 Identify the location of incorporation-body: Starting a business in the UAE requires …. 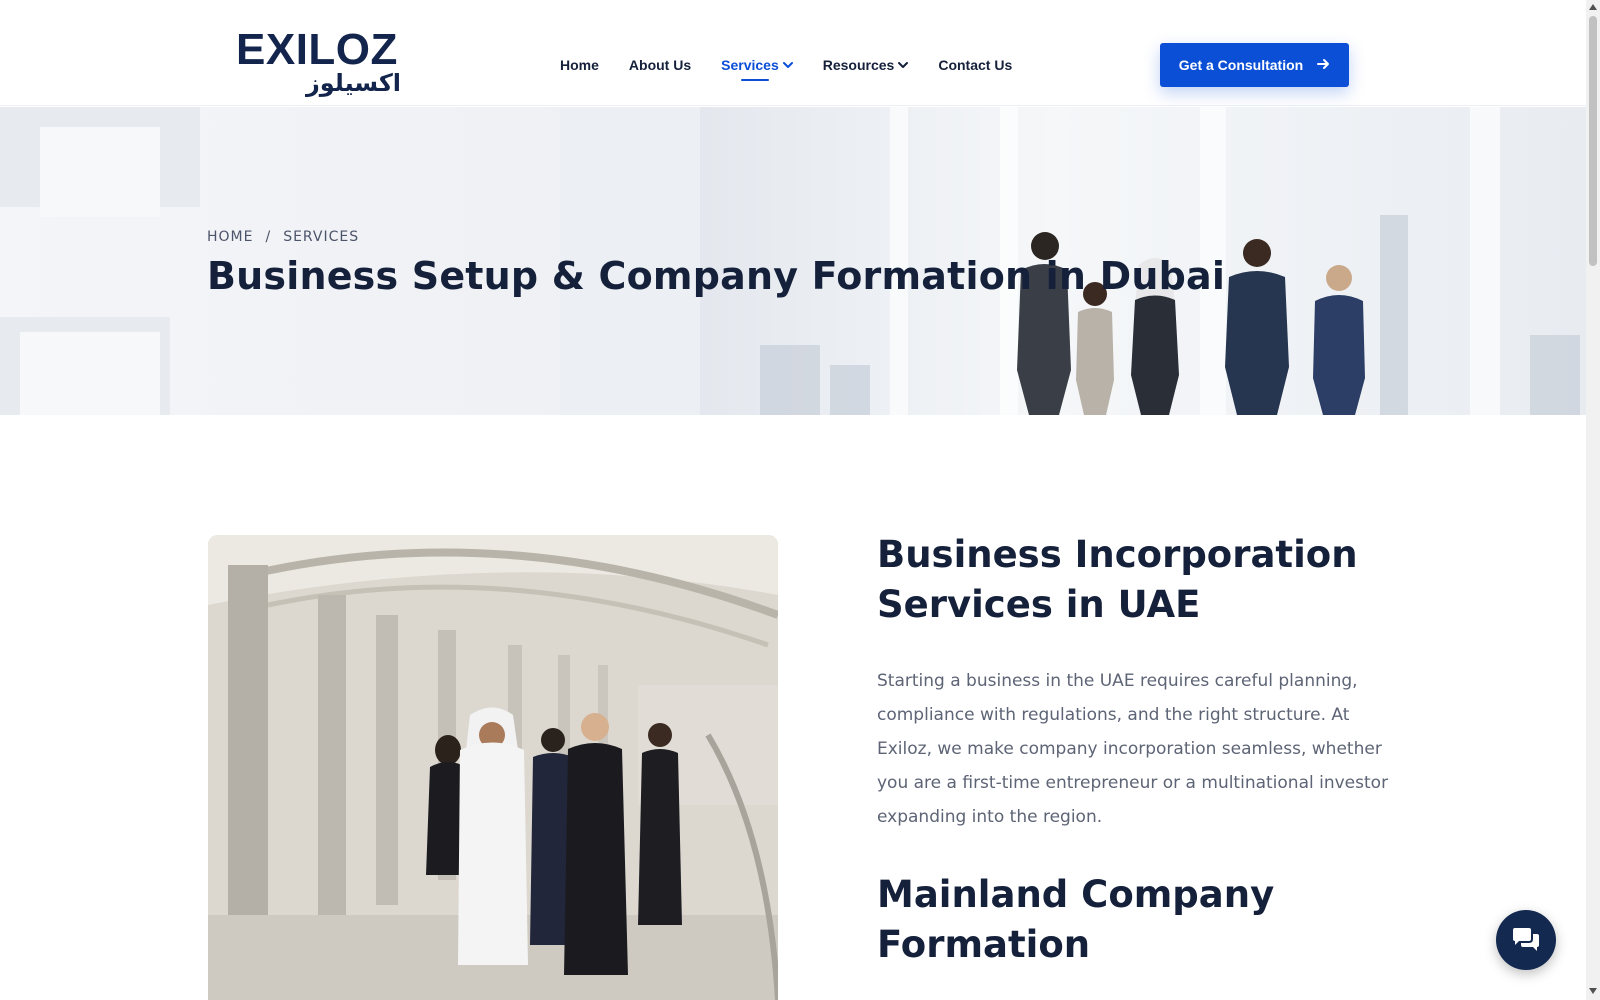
(1137, 749).